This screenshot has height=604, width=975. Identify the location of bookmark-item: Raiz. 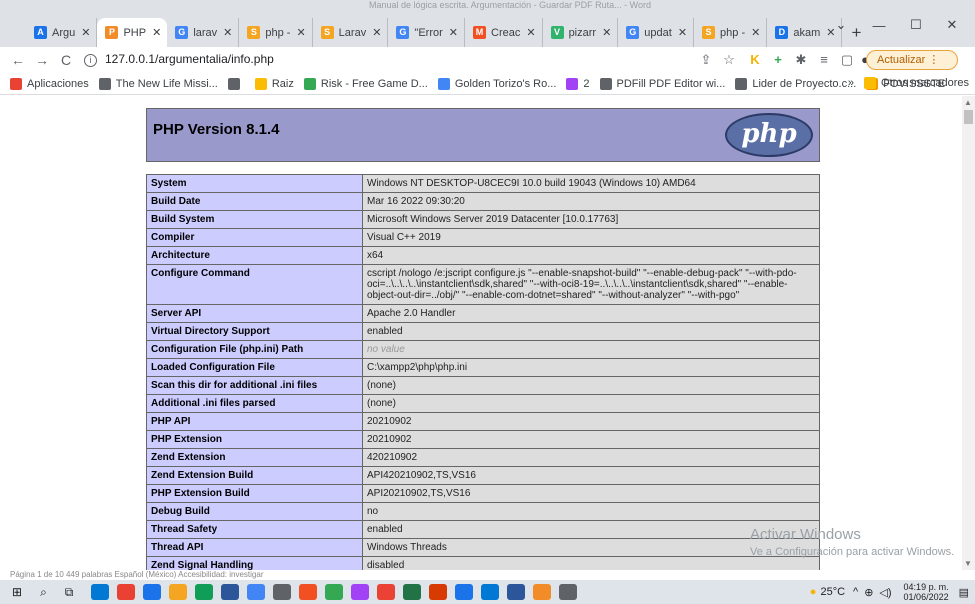
(274, 83).